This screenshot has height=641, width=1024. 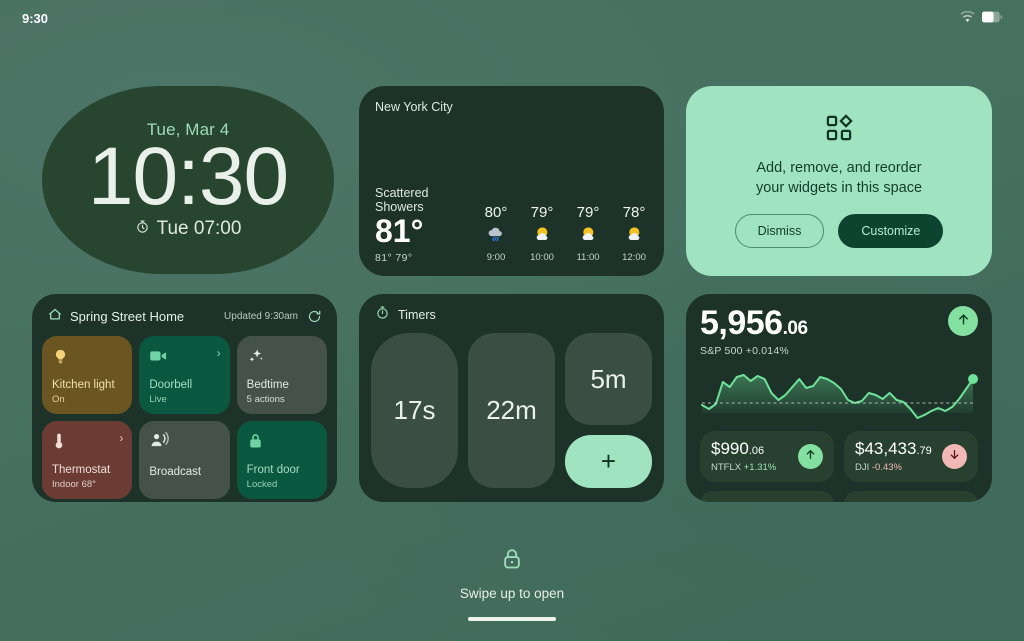 I want to click on home-widget-header: Spring Street Home Updated 9:30am, so click(x=184, y=316).